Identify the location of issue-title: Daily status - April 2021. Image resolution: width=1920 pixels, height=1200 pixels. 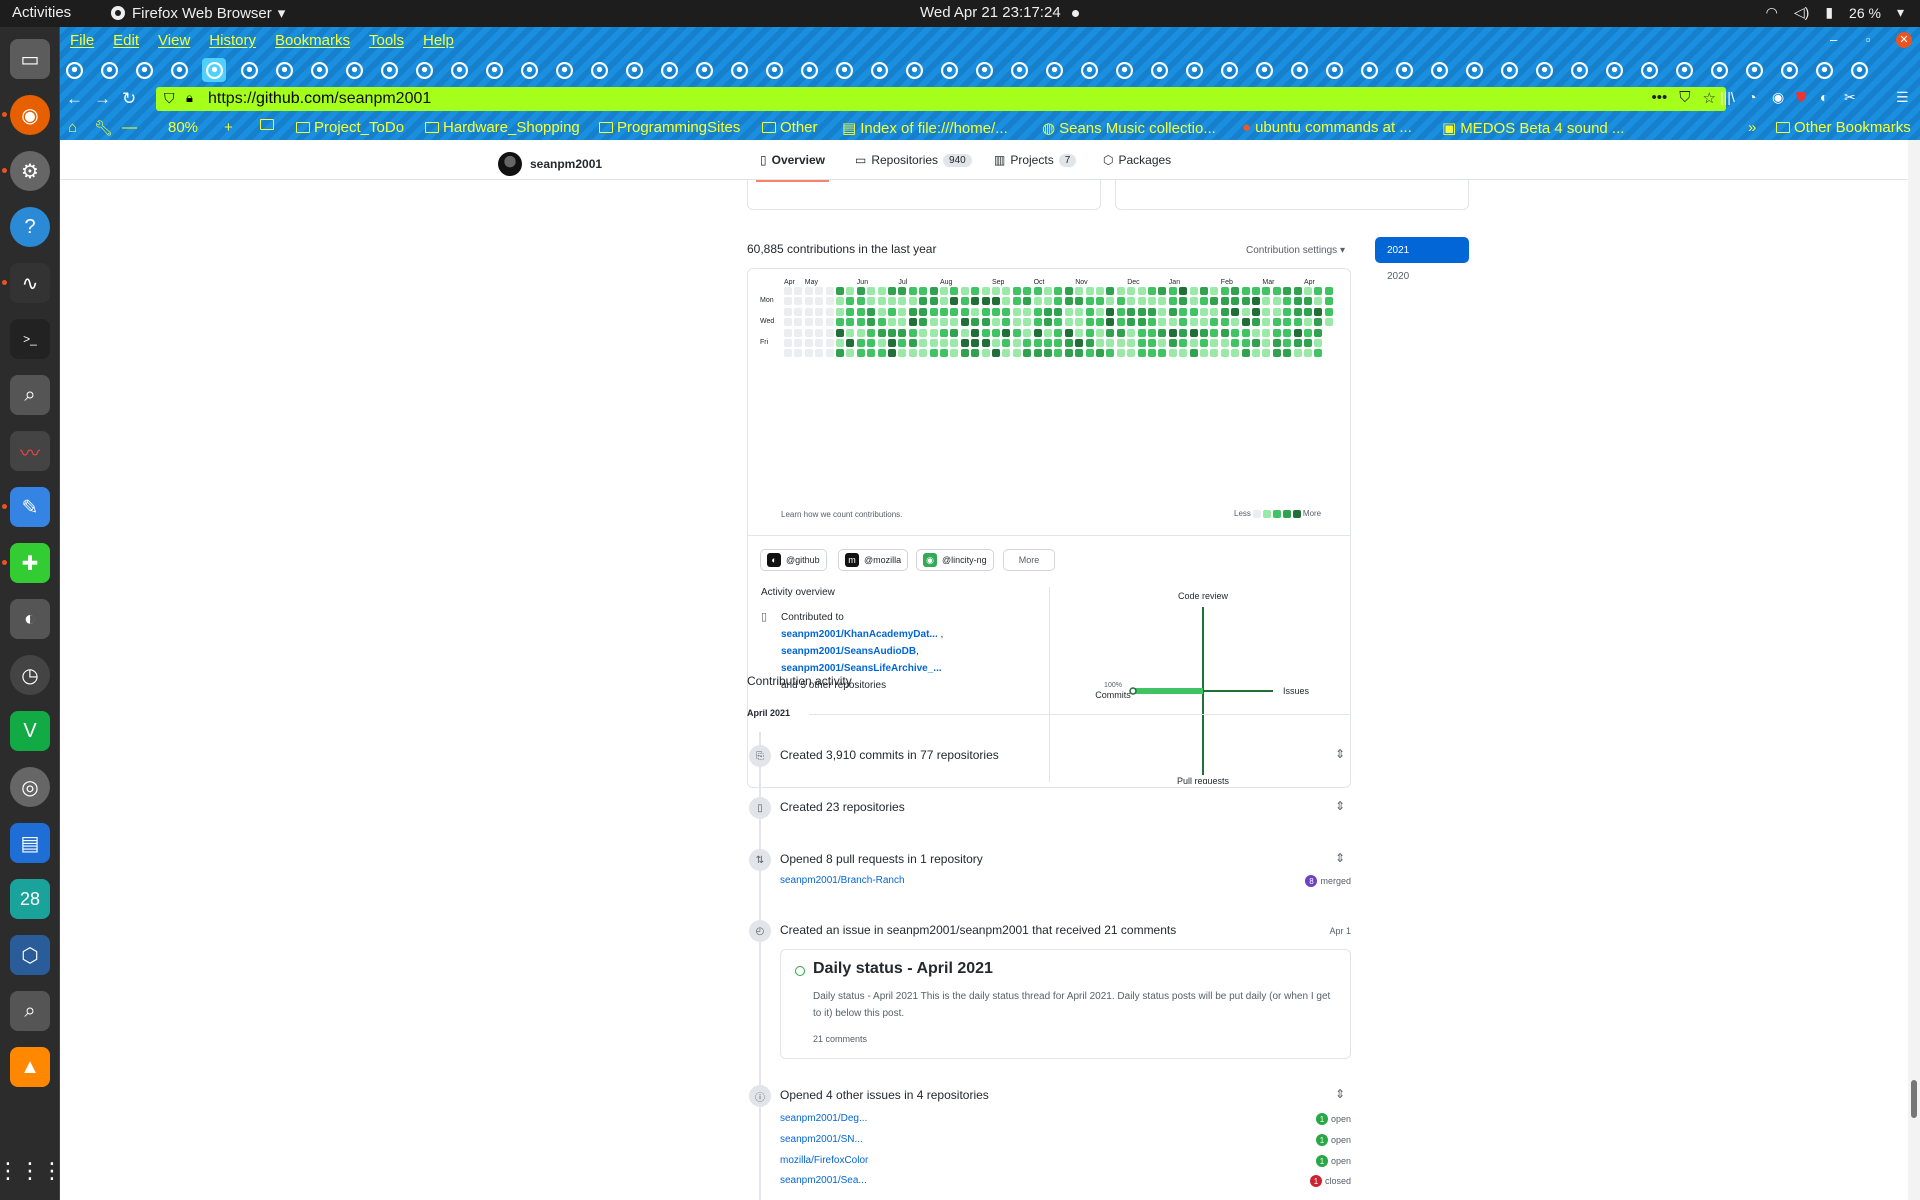
(903, 969).